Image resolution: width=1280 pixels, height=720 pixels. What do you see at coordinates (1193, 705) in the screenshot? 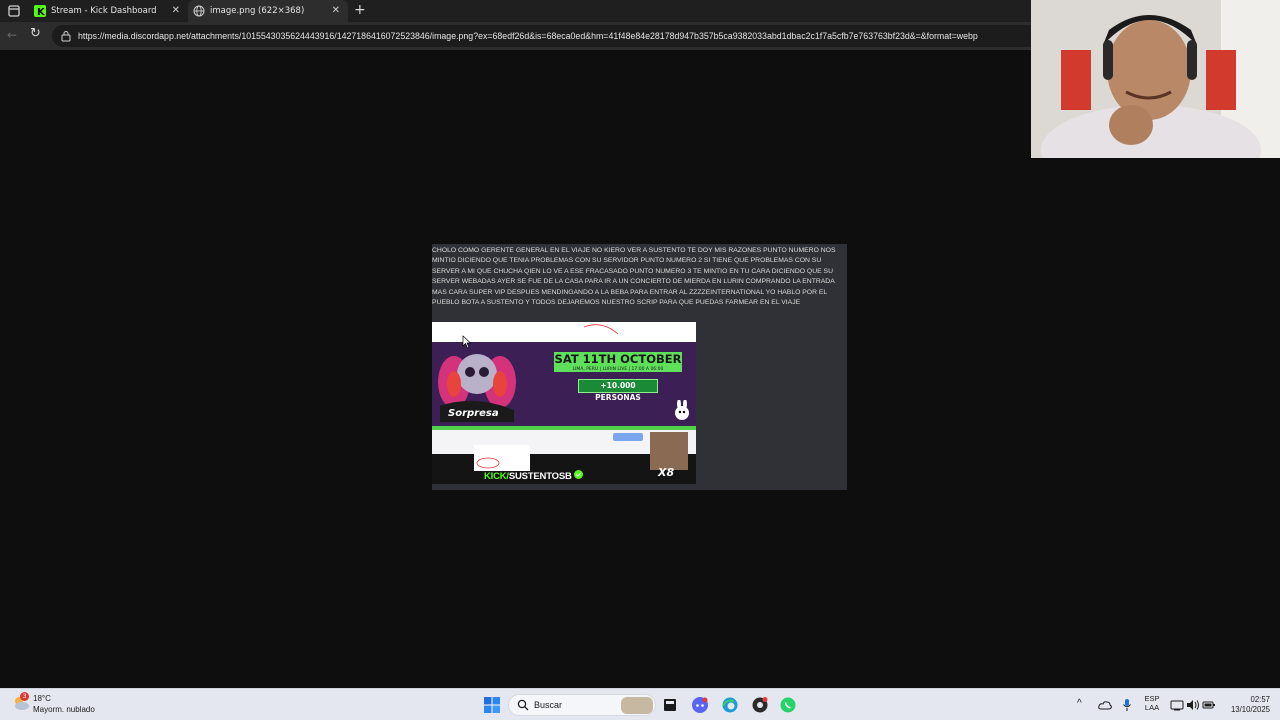
I see `volume-icon` at bounding box center [1193, 705].